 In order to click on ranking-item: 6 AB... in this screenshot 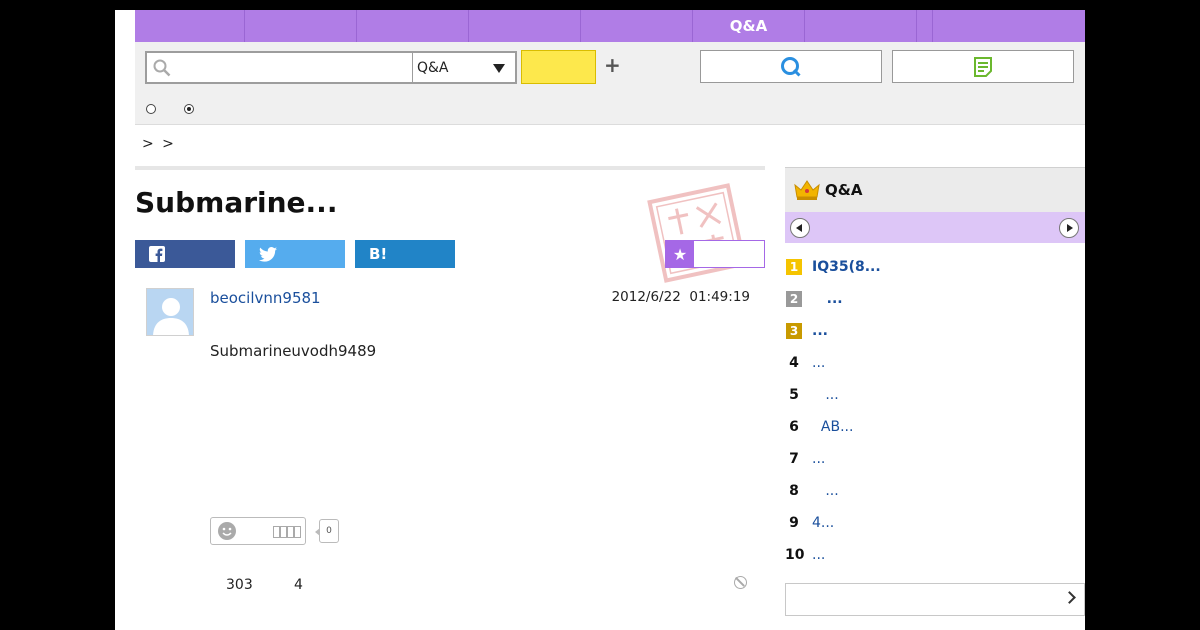, I will do `click(935, 429)`.